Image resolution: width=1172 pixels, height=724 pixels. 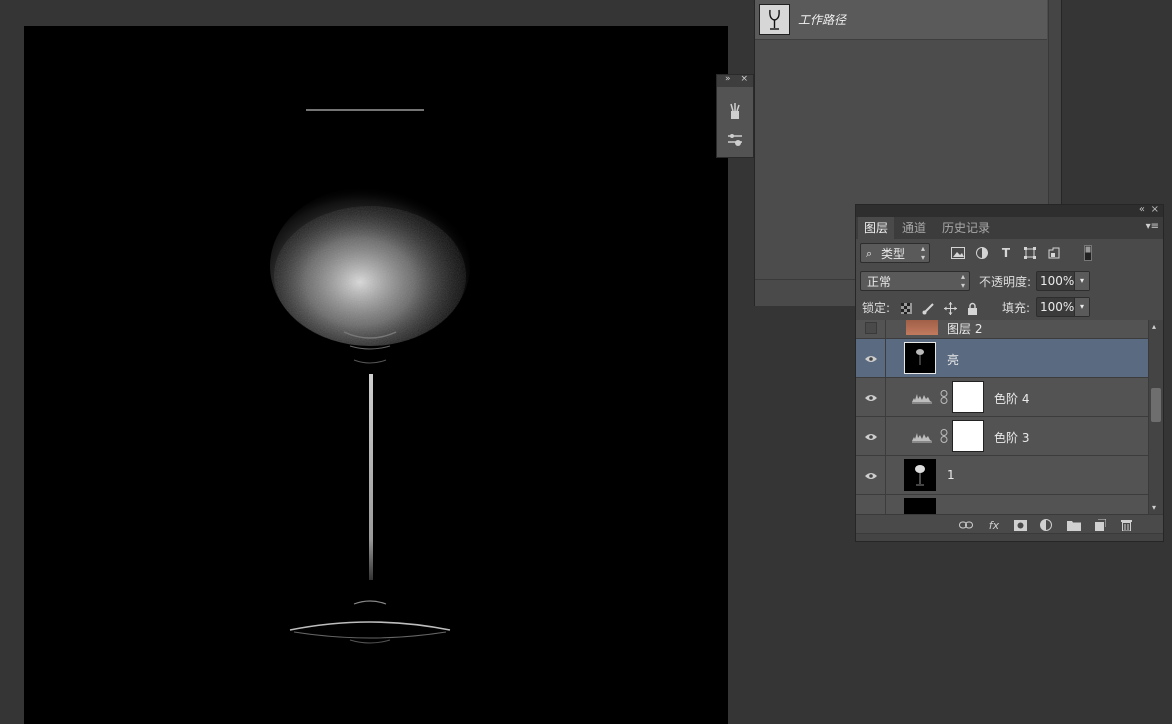 What do you see at coordinates (735, 111) in the screenshot?
I see `brushes-icon` at bounding box center [735, 111].